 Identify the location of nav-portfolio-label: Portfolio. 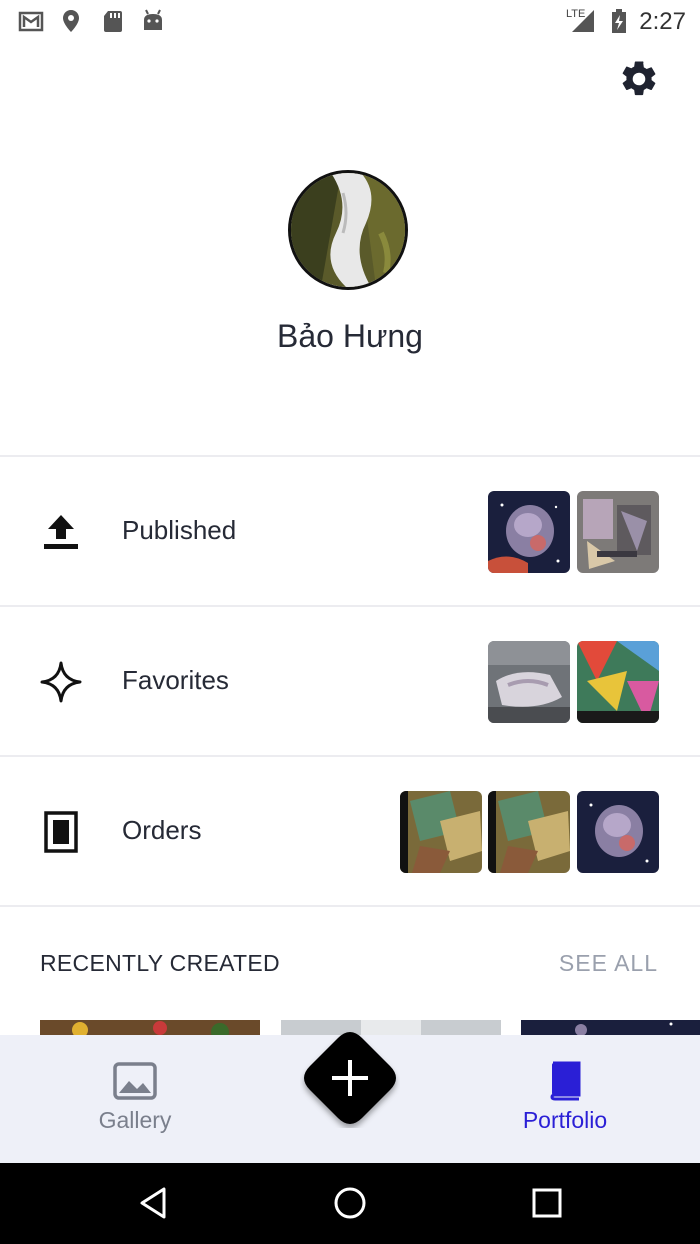
(565, 1120).